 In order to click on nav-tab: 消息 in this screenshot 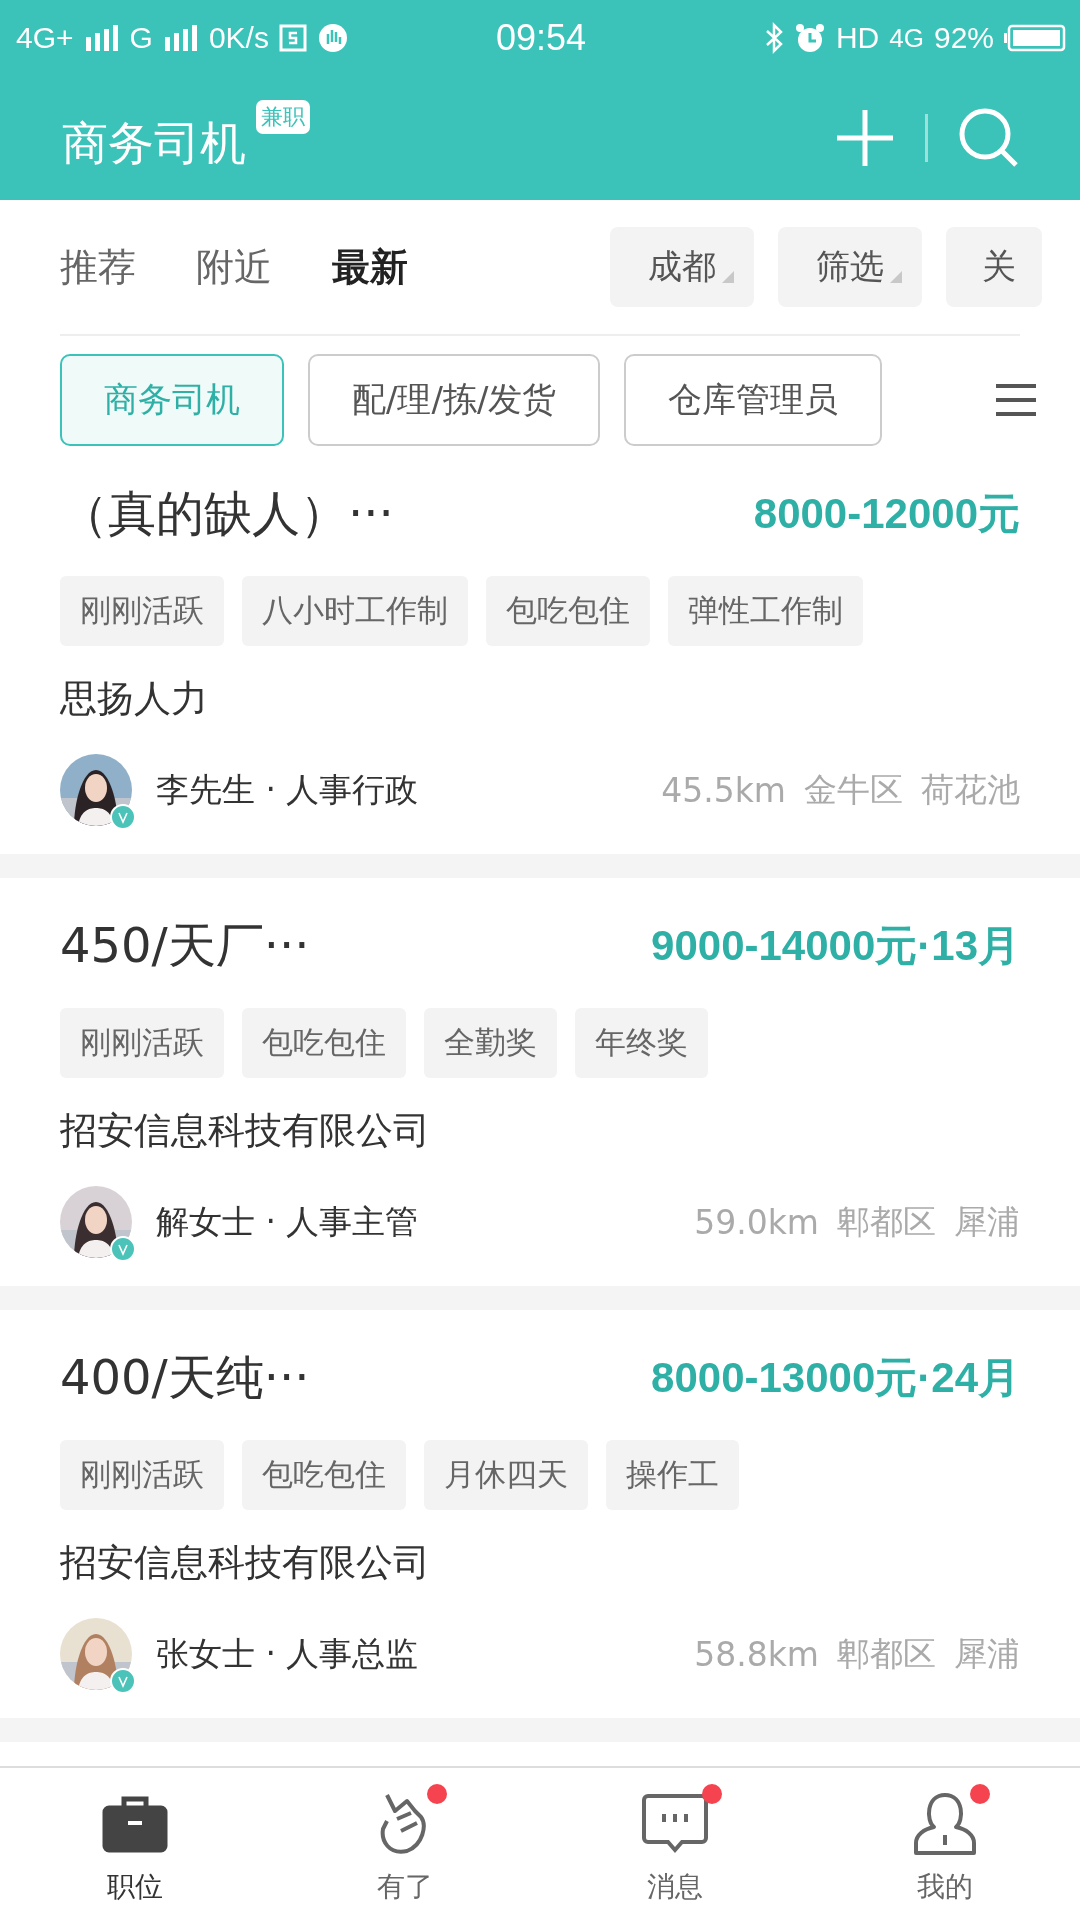, I will do `click(675, 1844)`.